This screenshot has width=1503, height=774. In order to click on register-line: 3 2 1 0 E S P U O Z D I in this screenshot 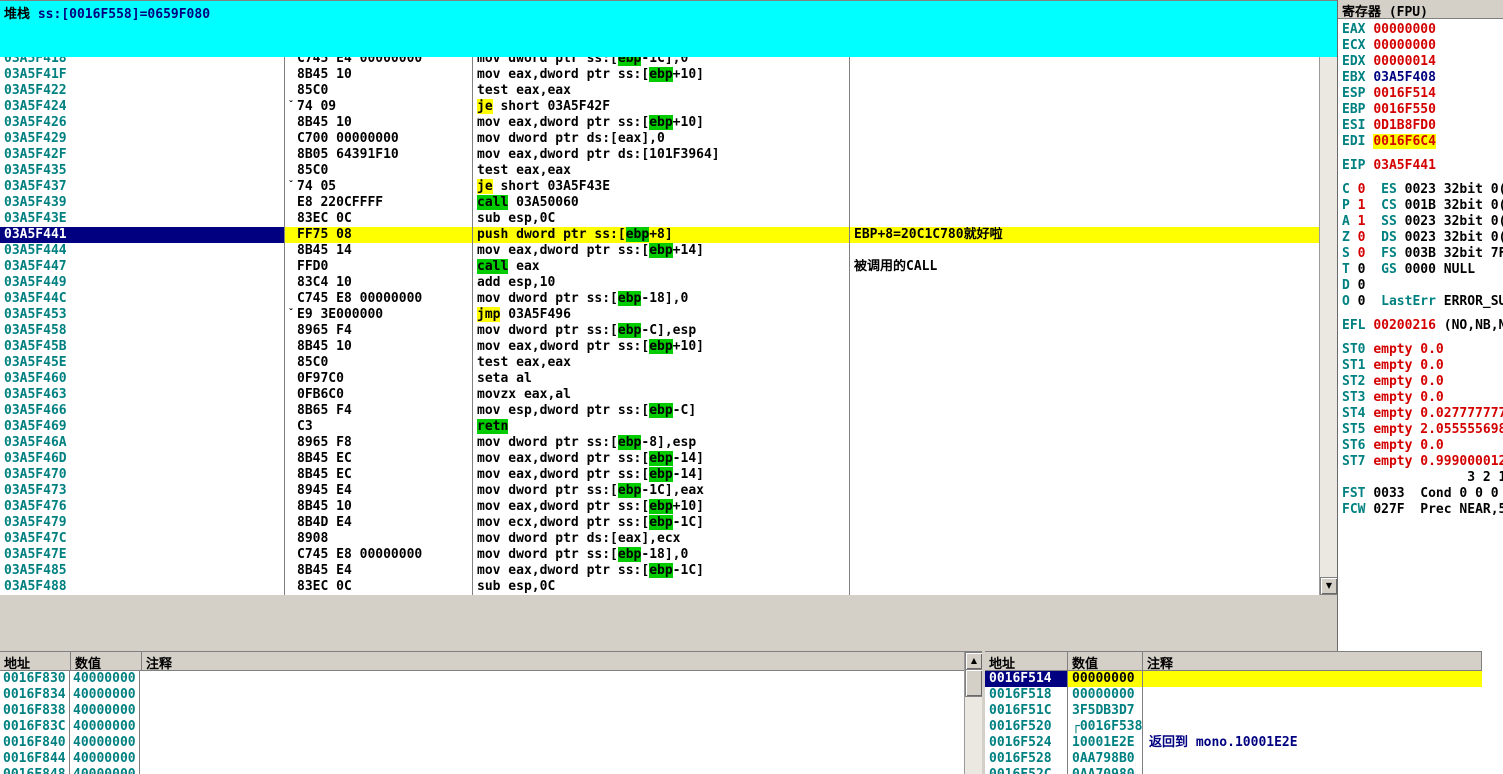, I will do `click(1422, 478)`.